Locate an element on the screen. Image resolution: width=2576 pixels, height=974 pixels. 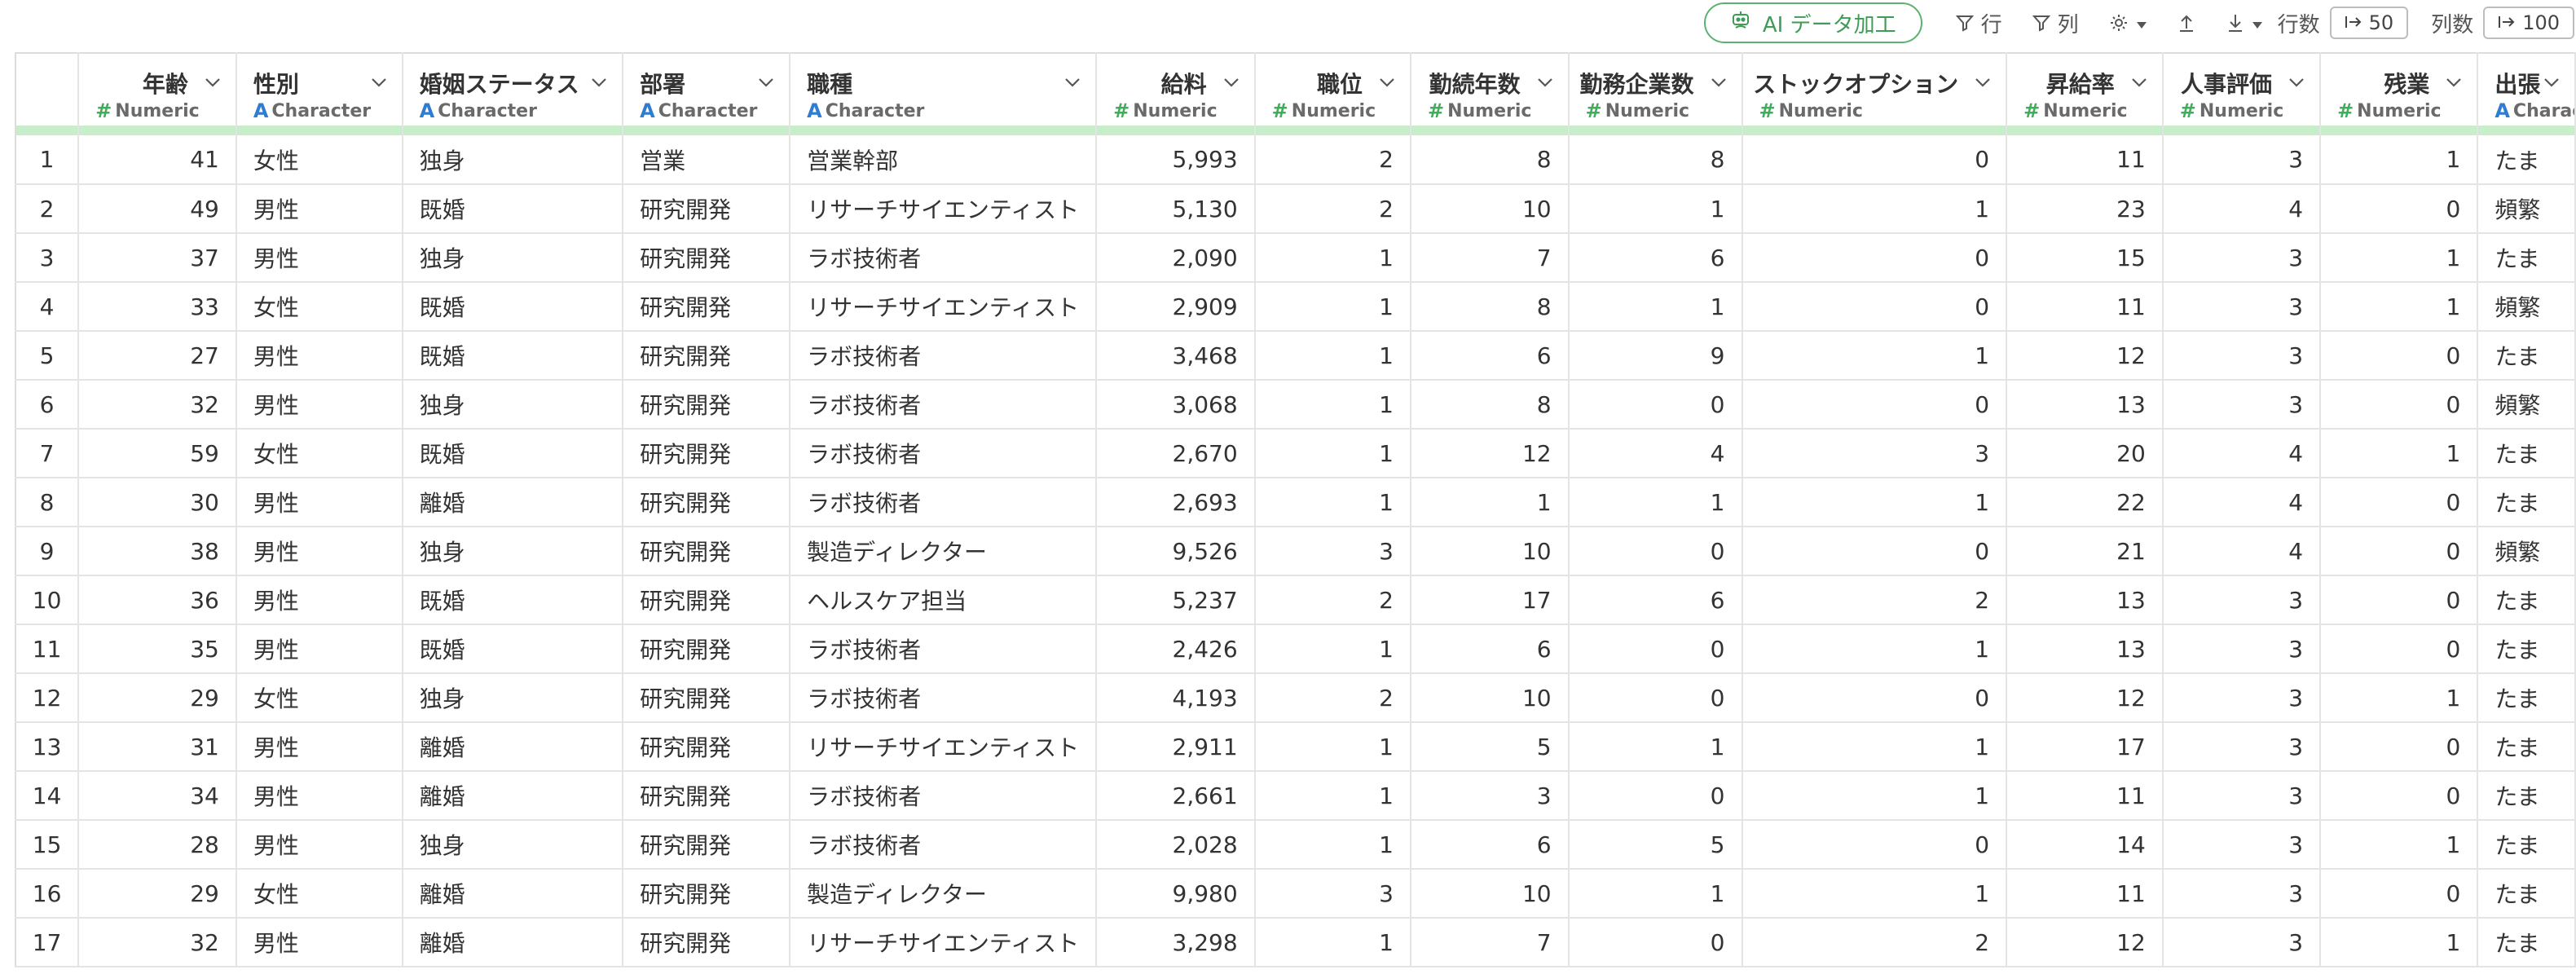
table-cell: 5,993 is located at coordinates (1176, 160).